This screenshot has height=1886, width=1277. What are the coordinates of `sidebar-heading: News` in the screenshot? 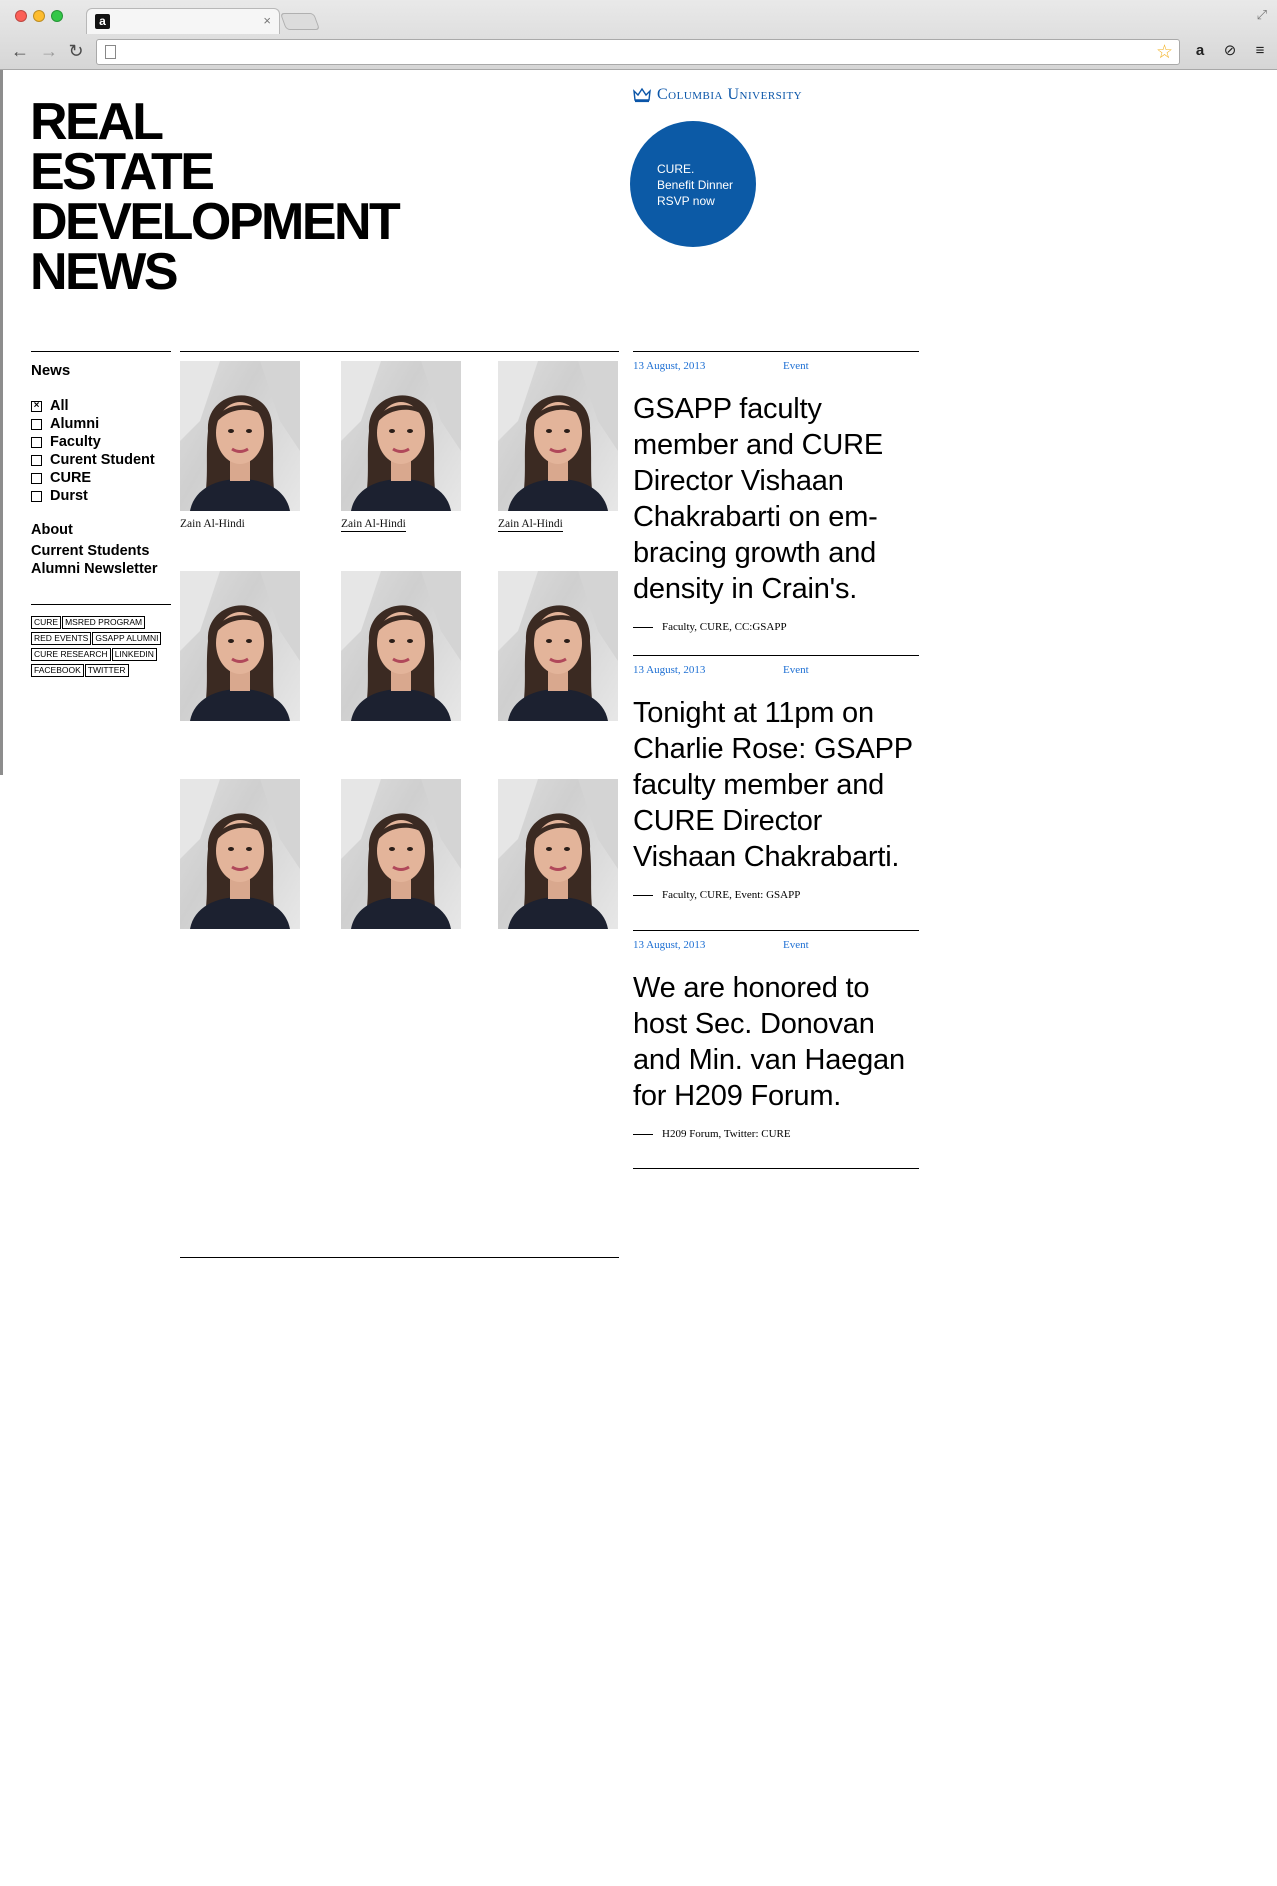 It's located at (51, 370).